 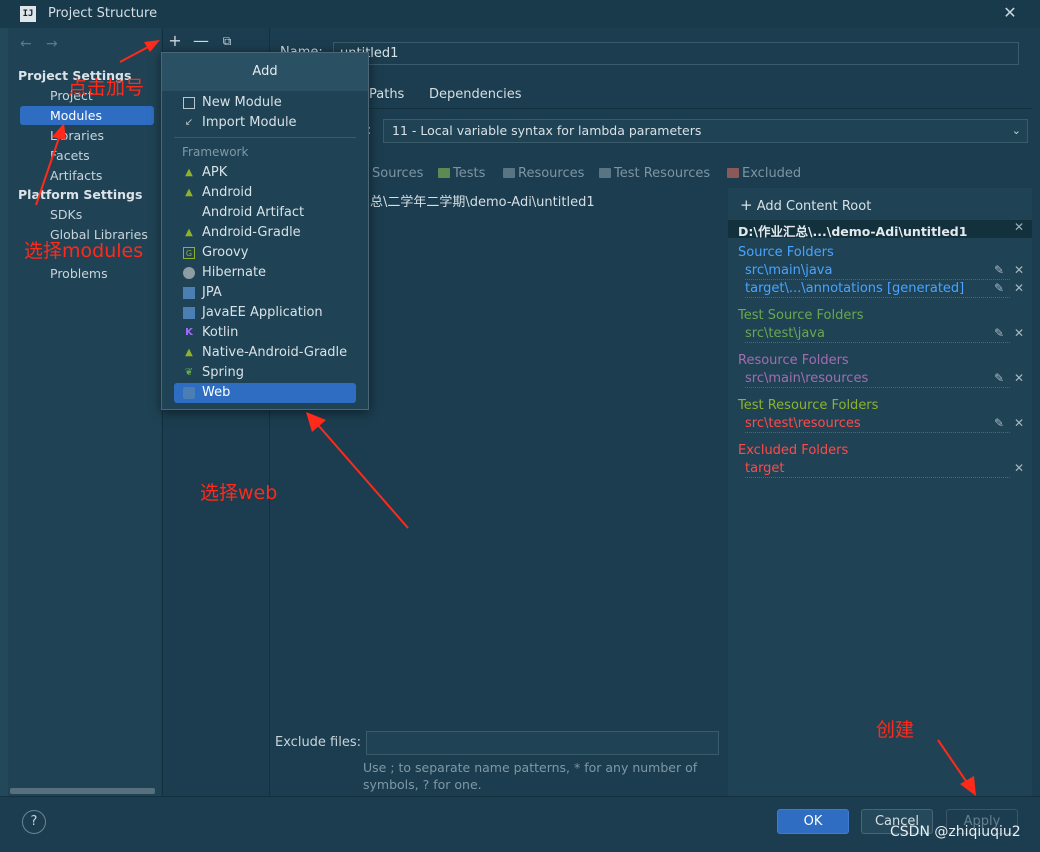 I want to click on arrowhead-web, so click(x=316, y=422).